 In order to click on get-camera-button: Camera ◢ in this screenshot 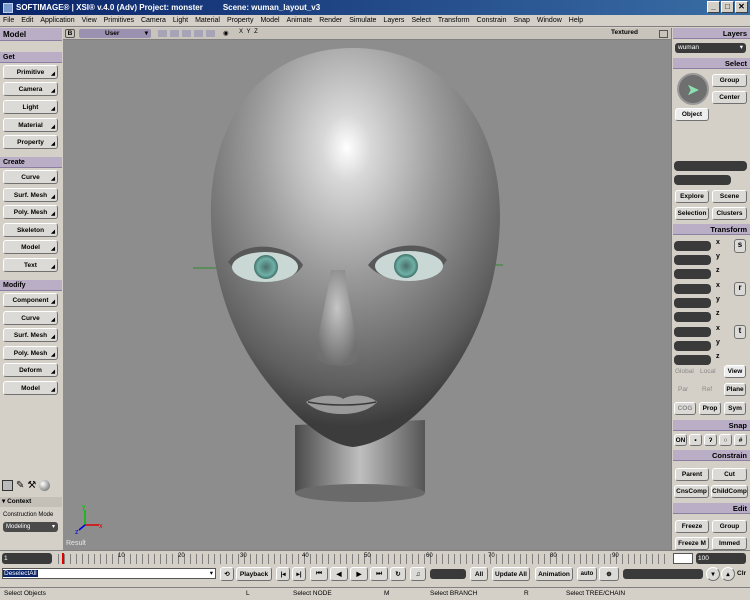, I will do `click(30, 89)`.